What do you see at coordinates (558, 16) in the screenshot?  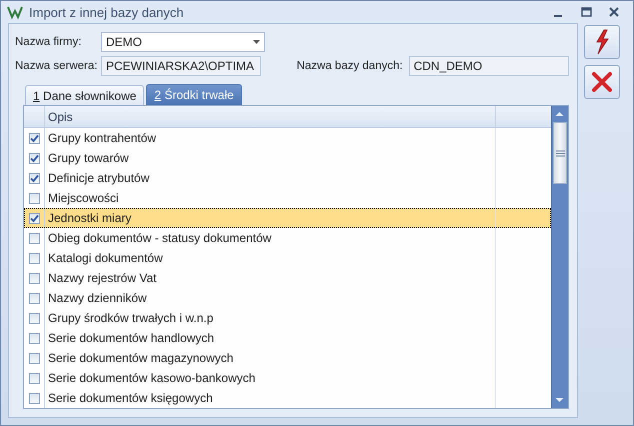 I see `minimize-icon` at bounding box center [558, 16].